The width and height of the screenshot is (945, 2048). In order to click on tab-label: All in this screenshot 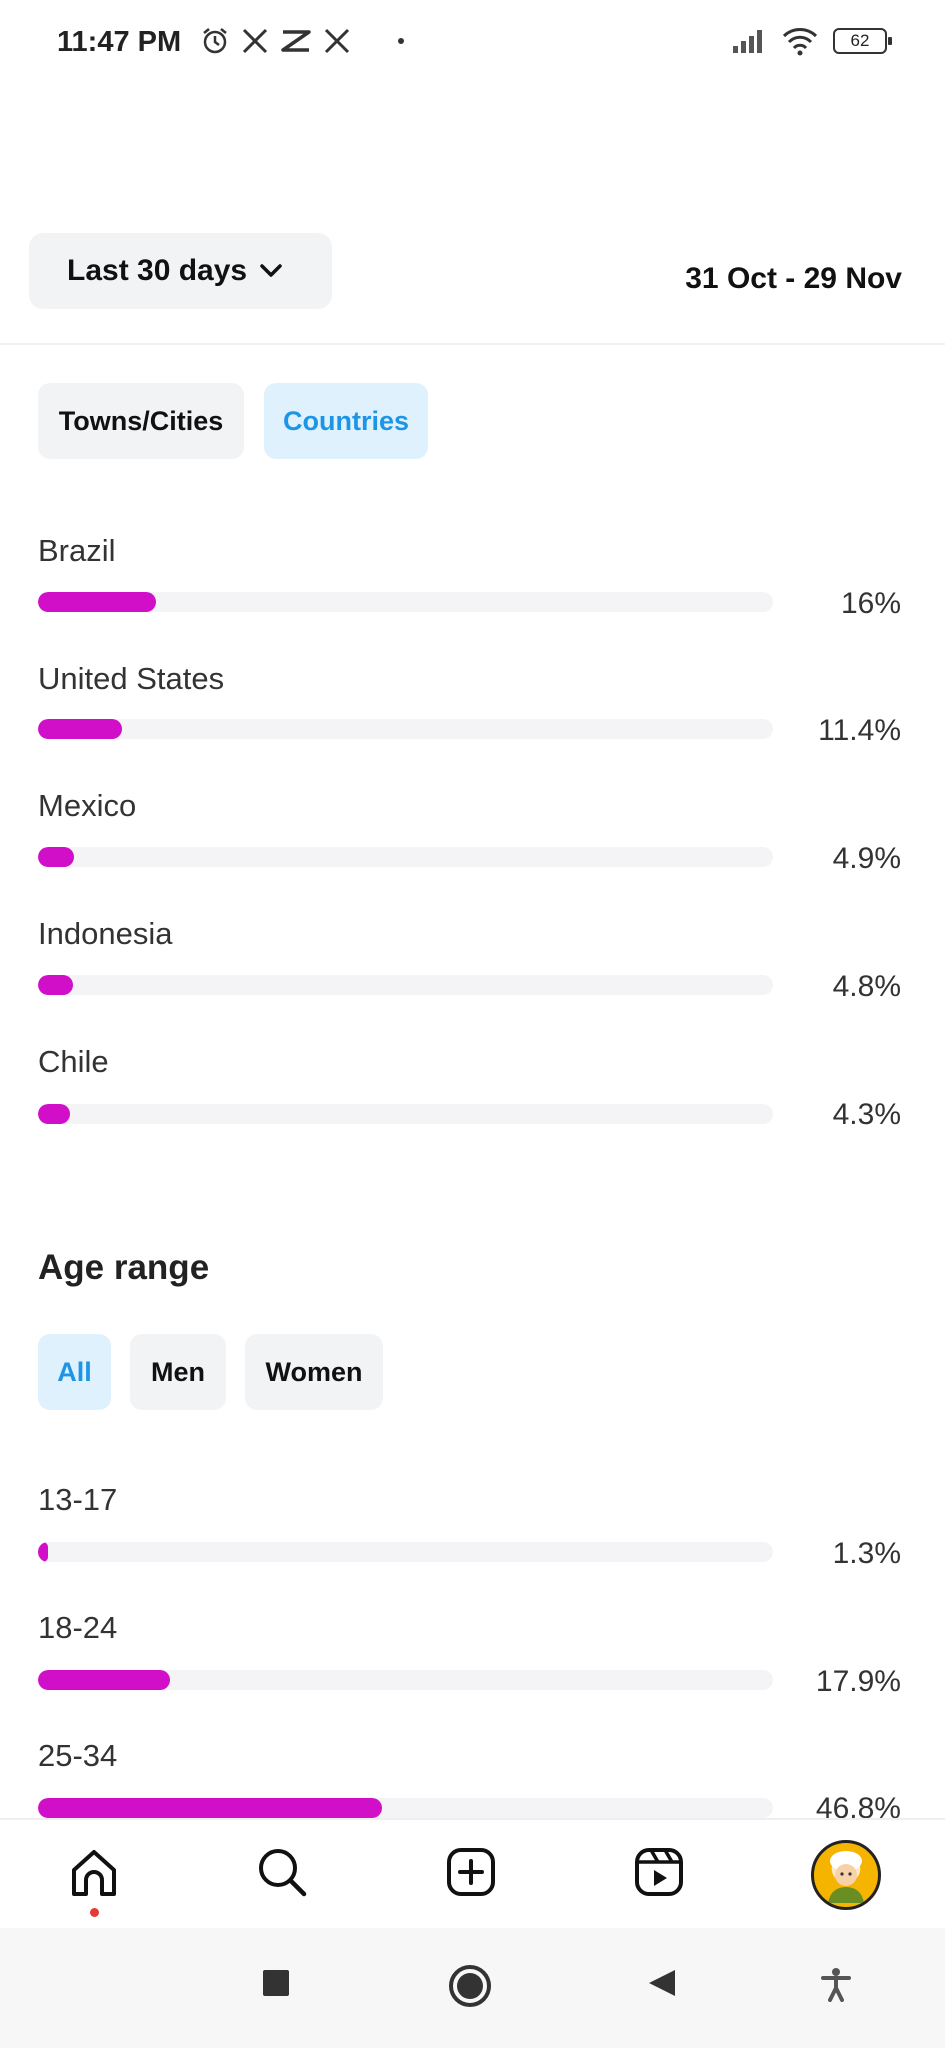, I will do `click(74, 1371)`.